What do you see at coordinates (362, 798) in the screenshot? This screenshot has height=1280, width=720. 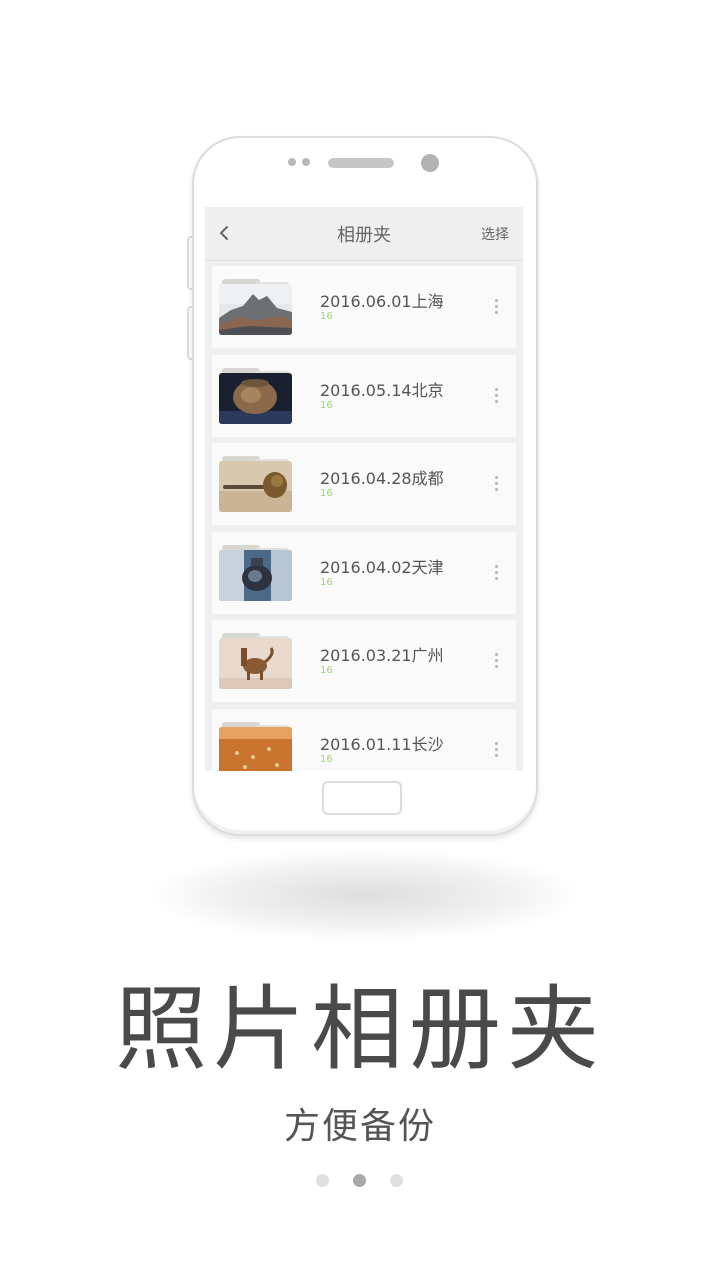 I see `phone-home-button` at bounding box center [362, 798].